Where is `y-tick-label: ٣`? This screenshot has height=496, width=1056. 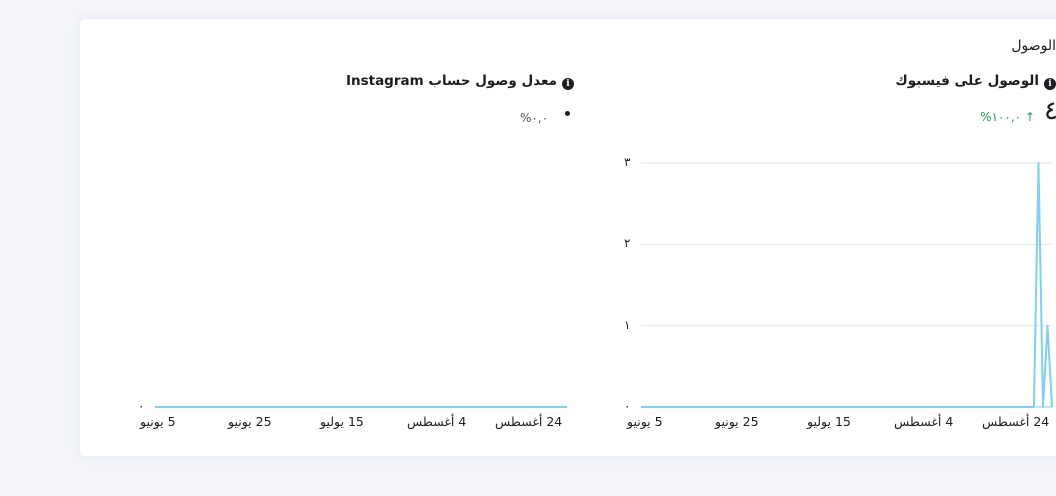
y-tick-label: ٣ is located at coordinates (627, 162).